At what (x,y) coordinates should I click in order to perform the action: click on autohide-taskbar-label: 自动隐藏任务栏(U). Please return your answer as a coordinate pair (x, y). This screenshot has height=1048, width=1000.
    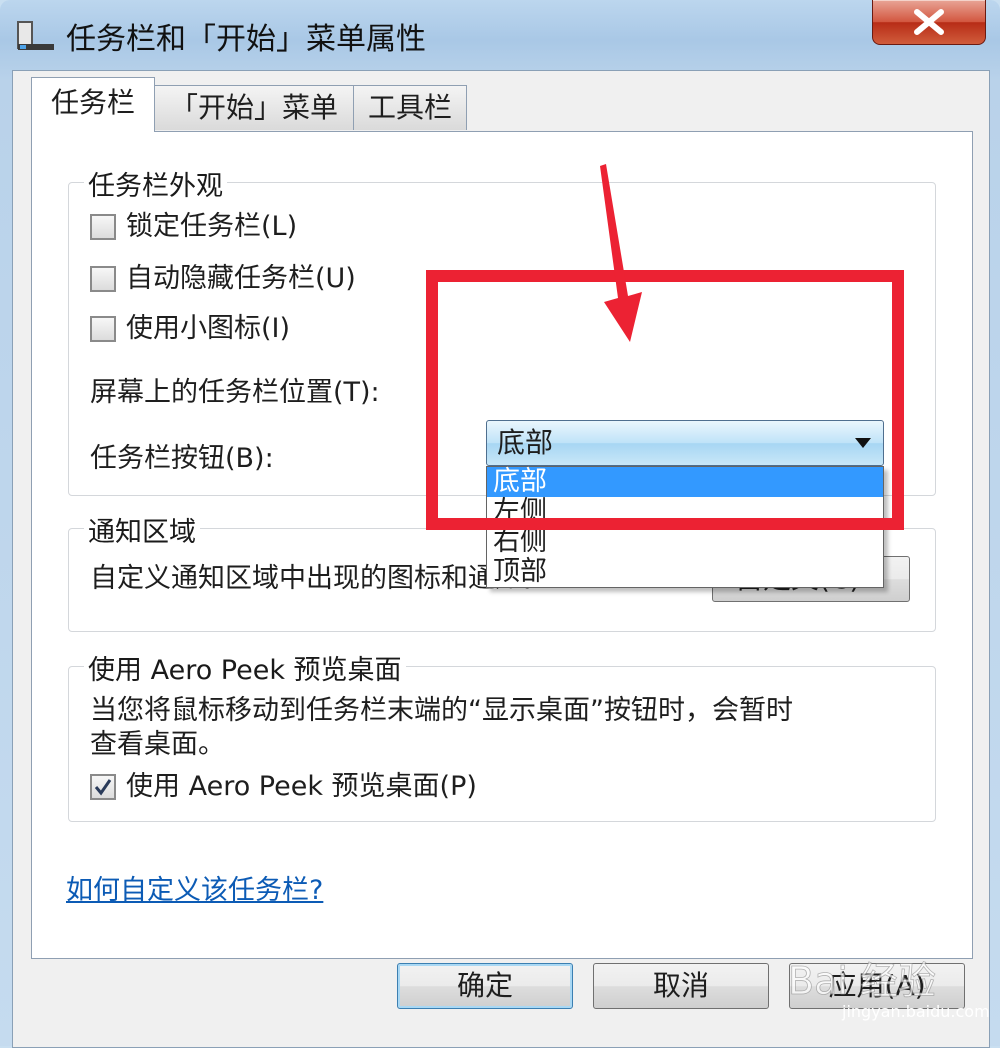
    Looking at the image, I should click on (241, 278).